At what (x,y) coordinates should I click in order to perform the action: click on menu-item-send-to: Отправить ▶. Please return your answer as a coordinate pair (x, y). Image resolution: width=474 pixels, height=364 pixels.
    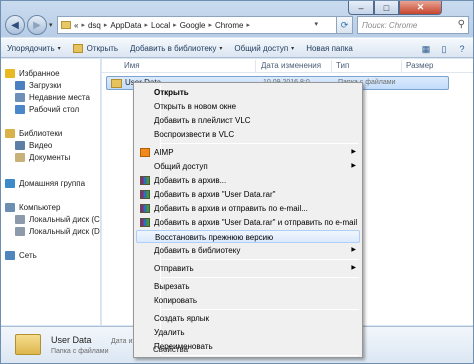
    Looking at the image, I should click on (248, 268).